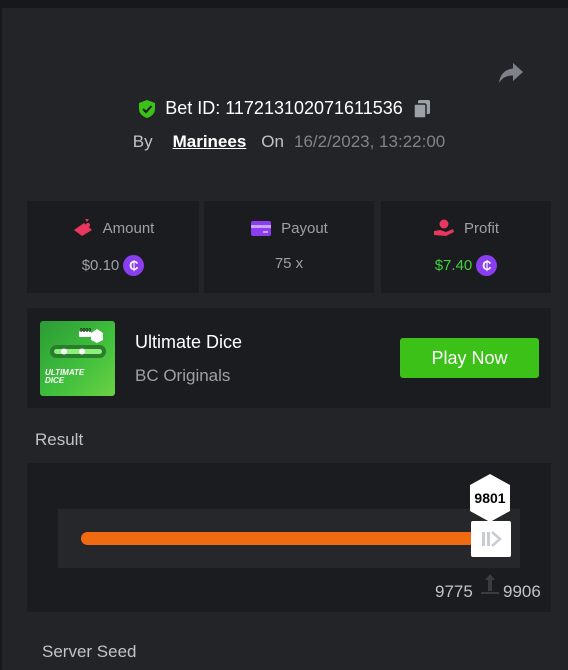 The height and width of the screenshot is (670, 568). I want to click on play-now-button: Play Now, so click(469, 358).